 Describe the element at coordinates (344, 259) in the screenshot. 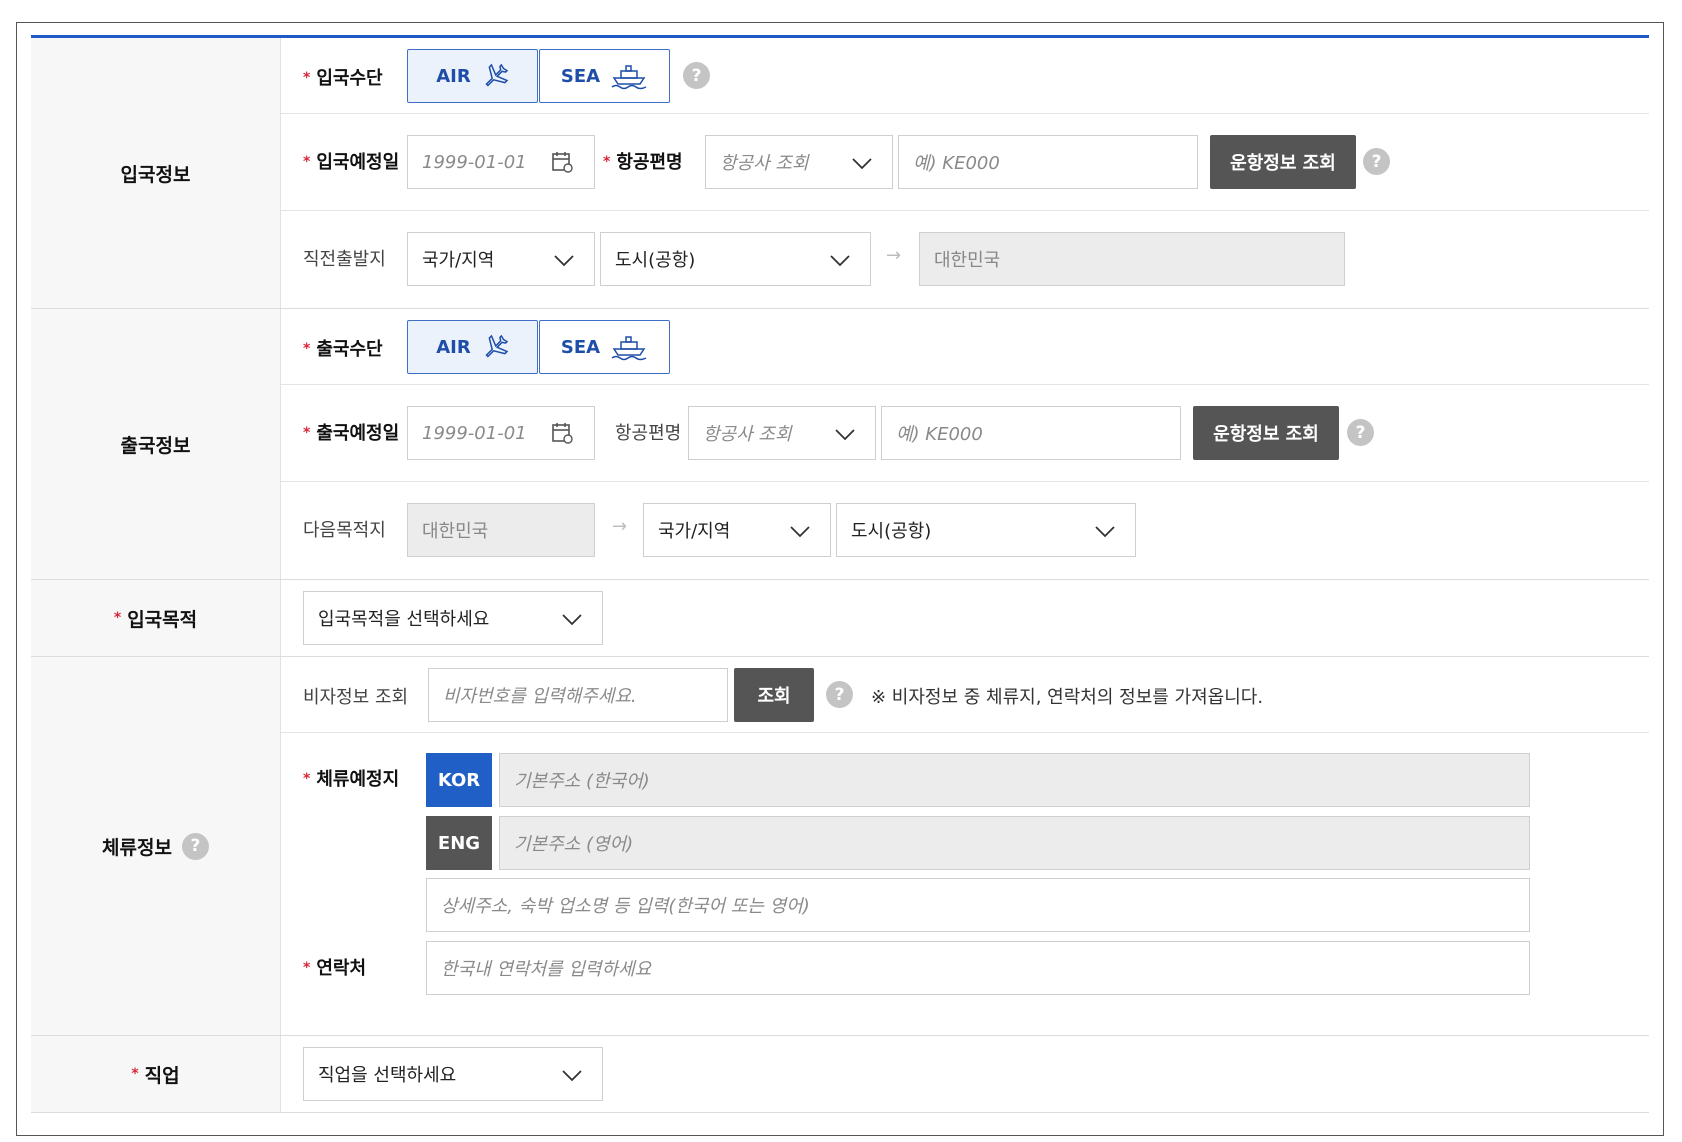

I see `entry-origin-label: 직전출발지` at that location.